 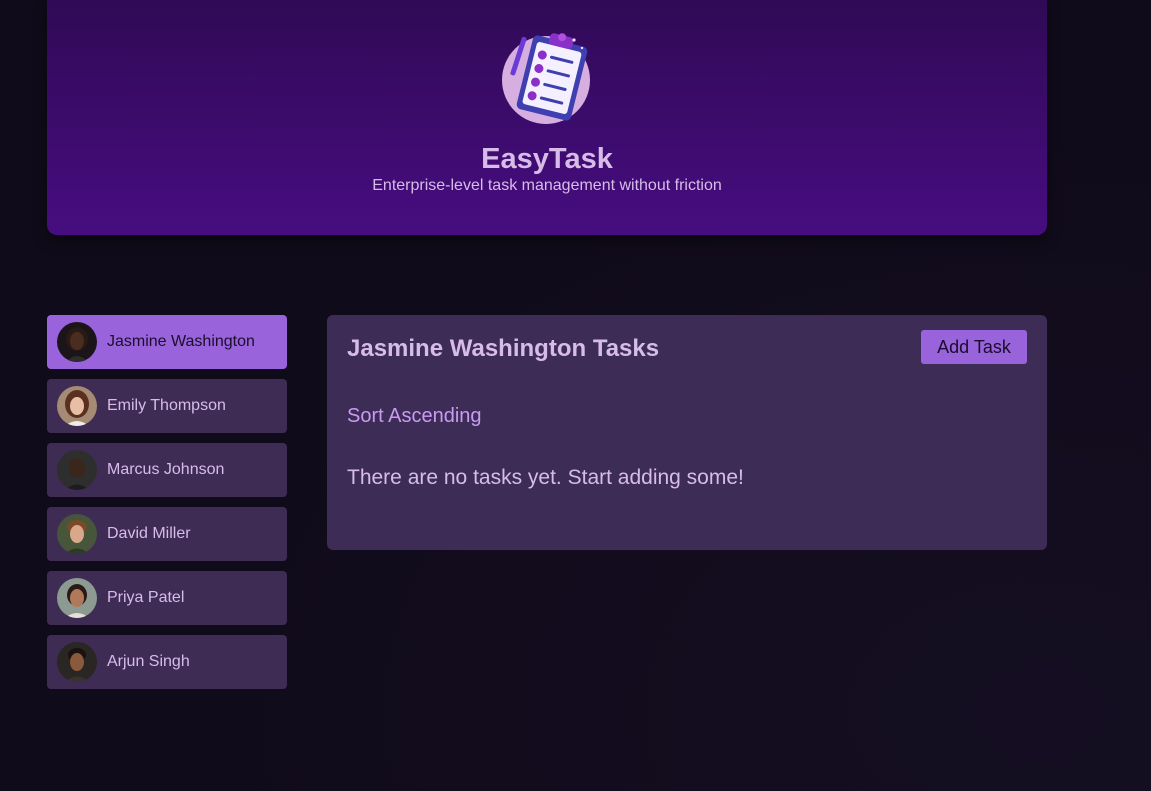 What do you see at coordinates (546, 78) in the screenshot?
I see `clipboard-checklist-icon` at bounding box center [546, 78].